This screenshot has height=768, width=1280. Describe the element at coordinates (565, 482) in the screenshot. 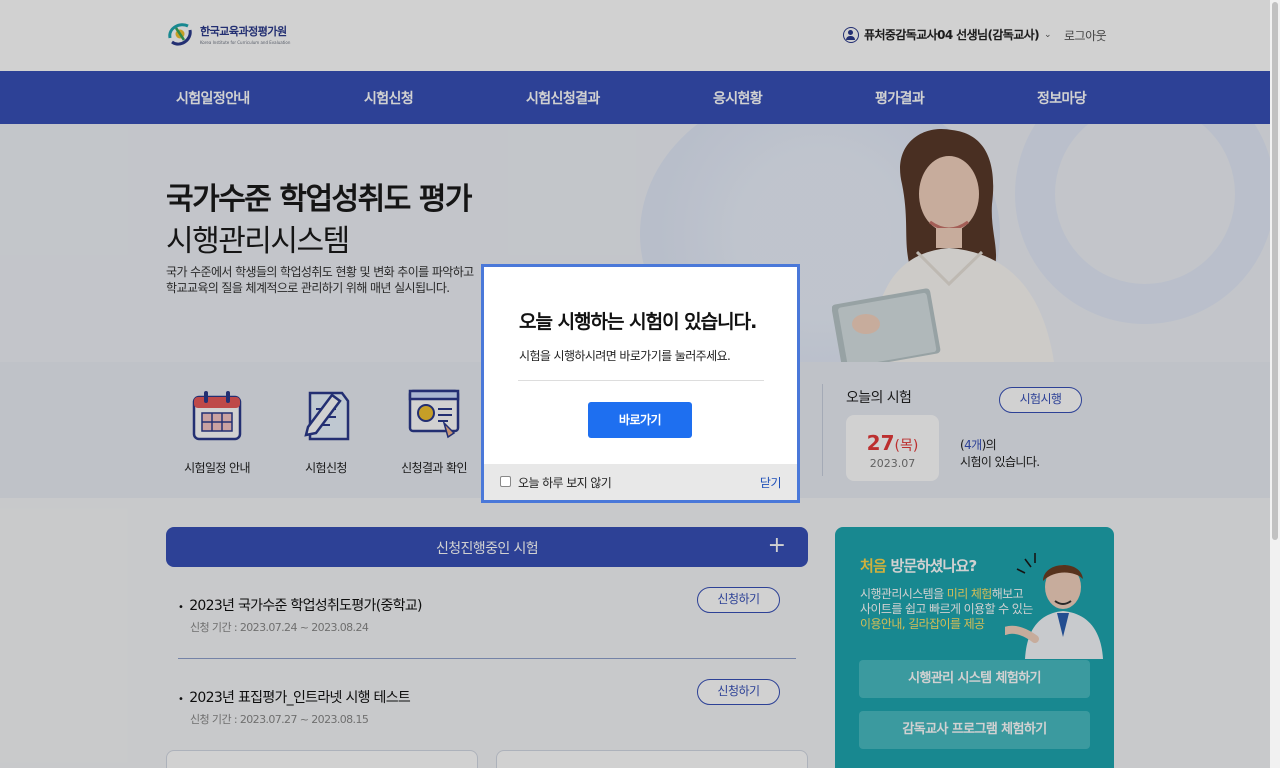

I see `dont-show-today-label: 오늘 하루 보지 않기` at that location.